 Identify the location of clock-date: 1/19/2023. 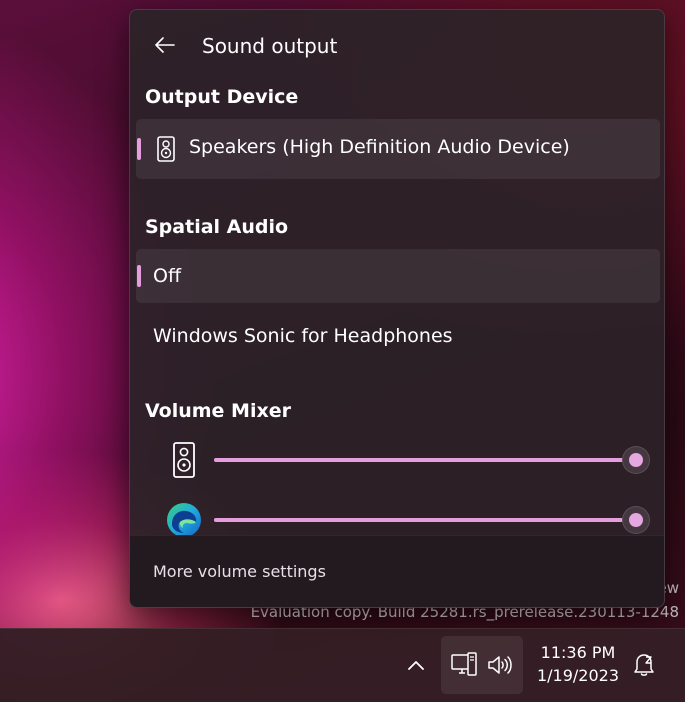
(578, 675).